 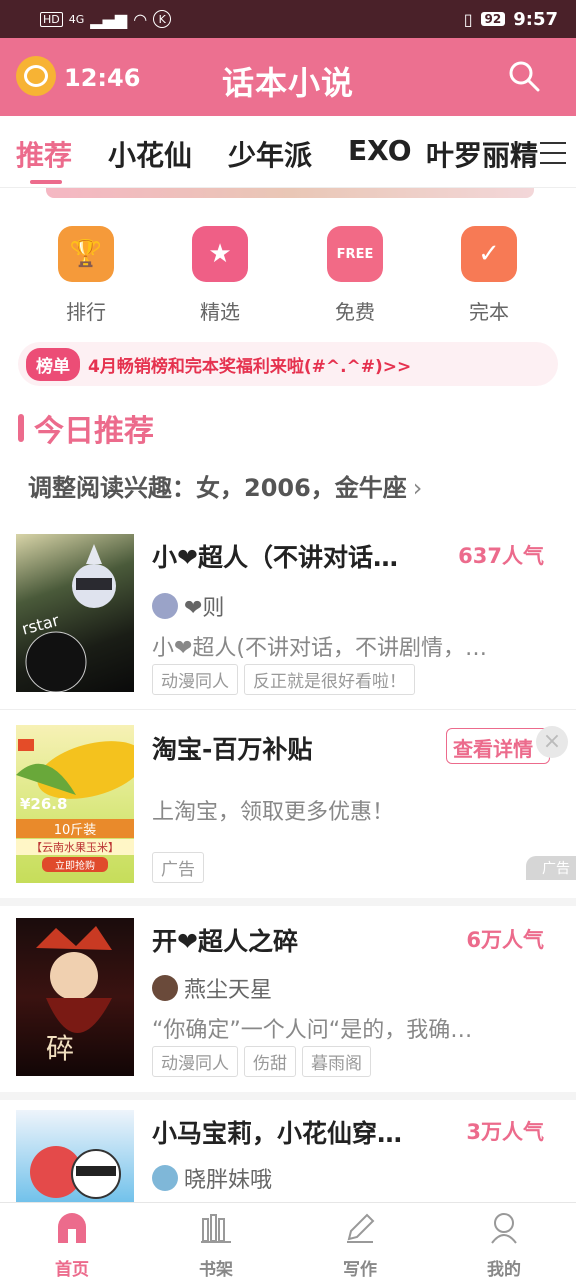 What do you see at coordinates (501, 556) in the screenshot?
I see `popularity: 637人气` at bounding box center [501, 556].